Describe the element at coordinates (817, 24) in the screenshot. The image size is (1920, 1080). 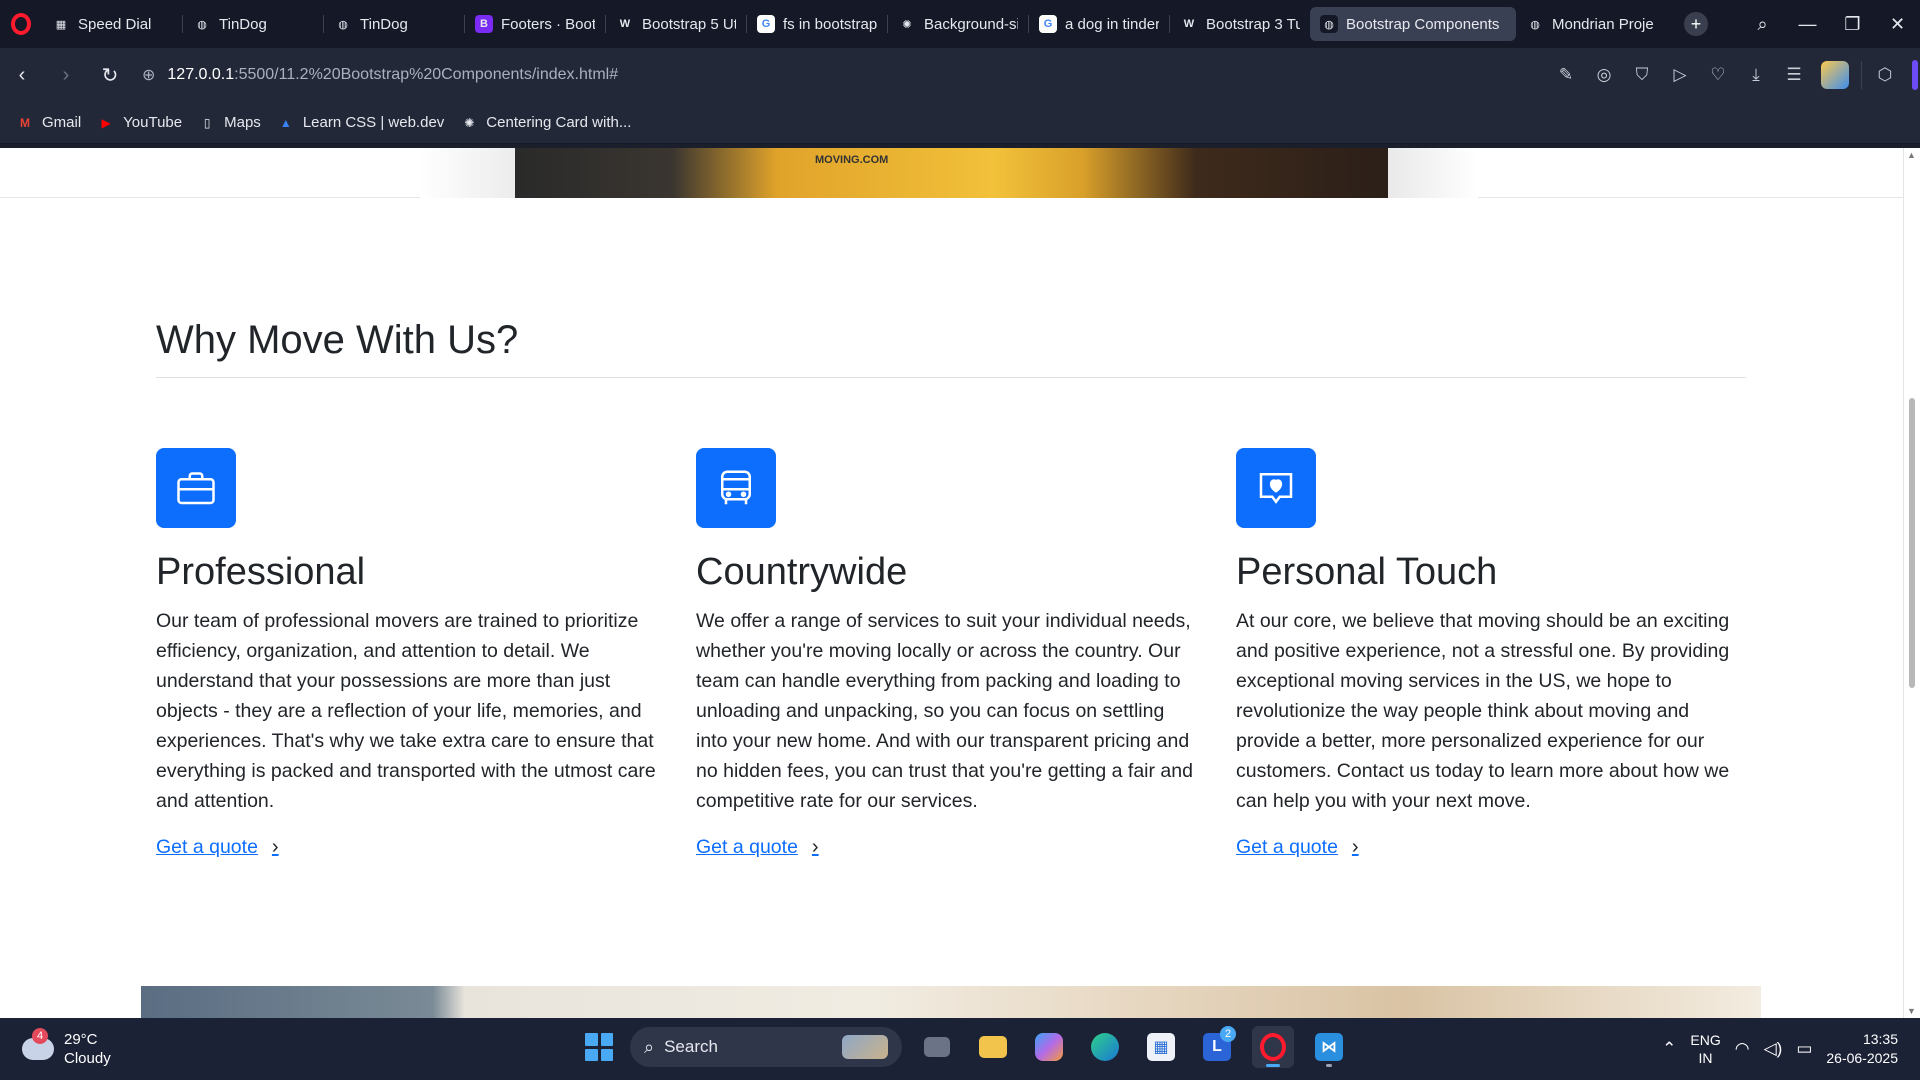
I see `tab: Gfs in bootstrap r` at that location.